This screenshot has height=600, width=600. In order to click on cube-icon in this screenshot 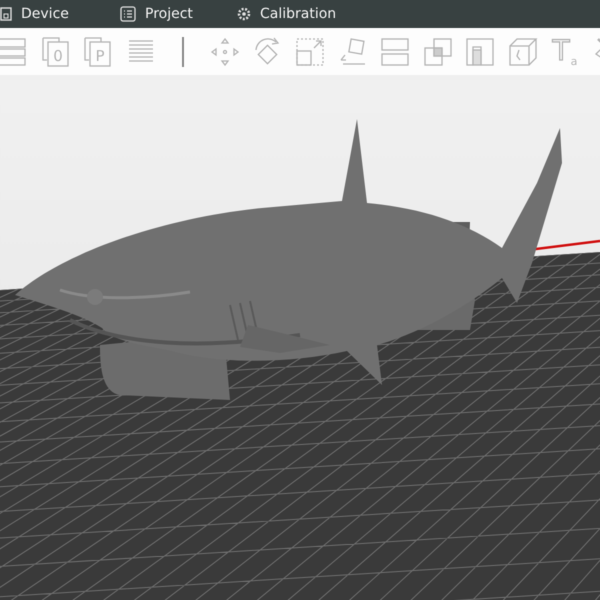, I will do `click(522, 52)`.